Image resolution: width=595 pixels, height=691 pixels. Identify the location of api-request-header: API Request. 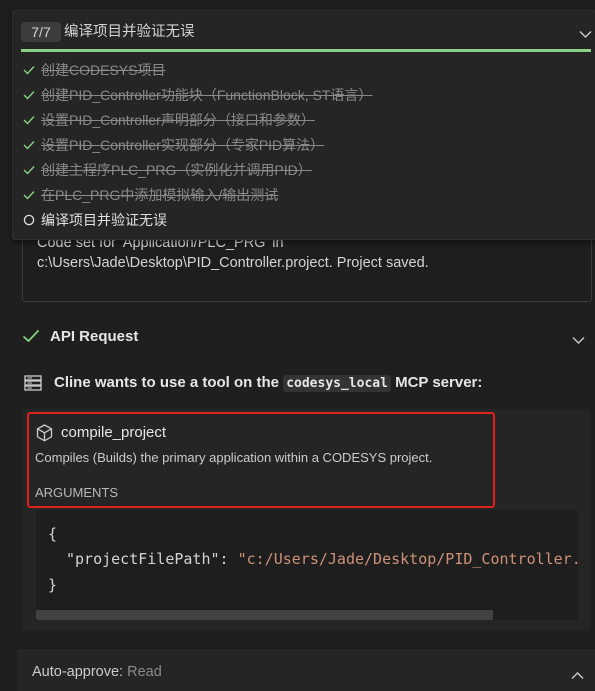
(307, 338).